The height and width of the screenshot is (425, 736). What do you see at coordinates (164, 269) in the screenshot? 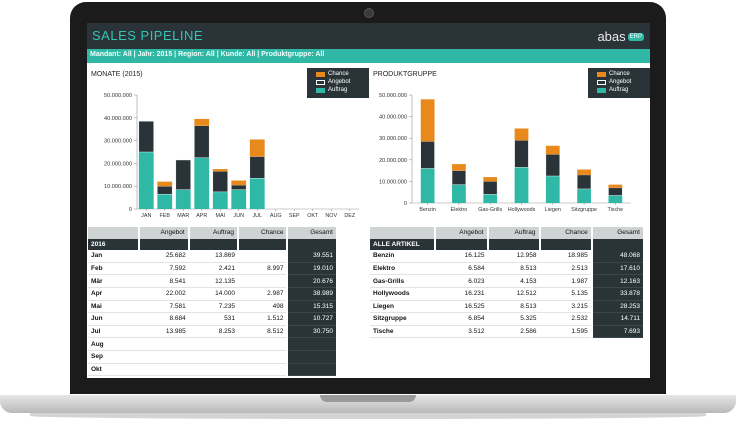
I see `cell-angebot: 7.592` at bounding box center [164, 269].